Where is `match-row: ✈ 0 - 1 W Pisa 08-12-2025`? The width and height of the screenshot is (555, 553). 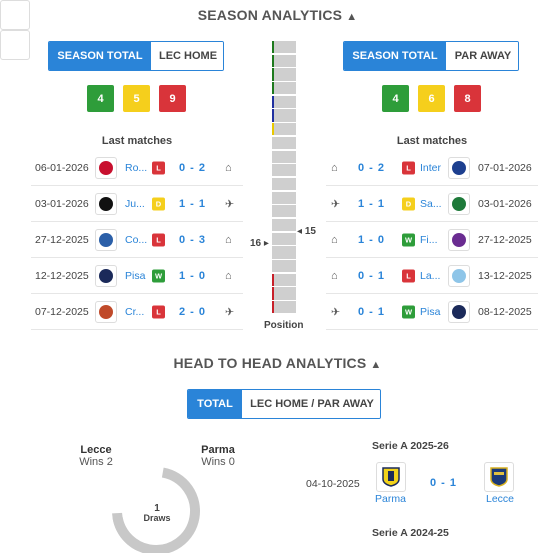
match-row: ✈ 0 - 1 W Pisa 08-12-2025 is located at coordinates (432, 312).